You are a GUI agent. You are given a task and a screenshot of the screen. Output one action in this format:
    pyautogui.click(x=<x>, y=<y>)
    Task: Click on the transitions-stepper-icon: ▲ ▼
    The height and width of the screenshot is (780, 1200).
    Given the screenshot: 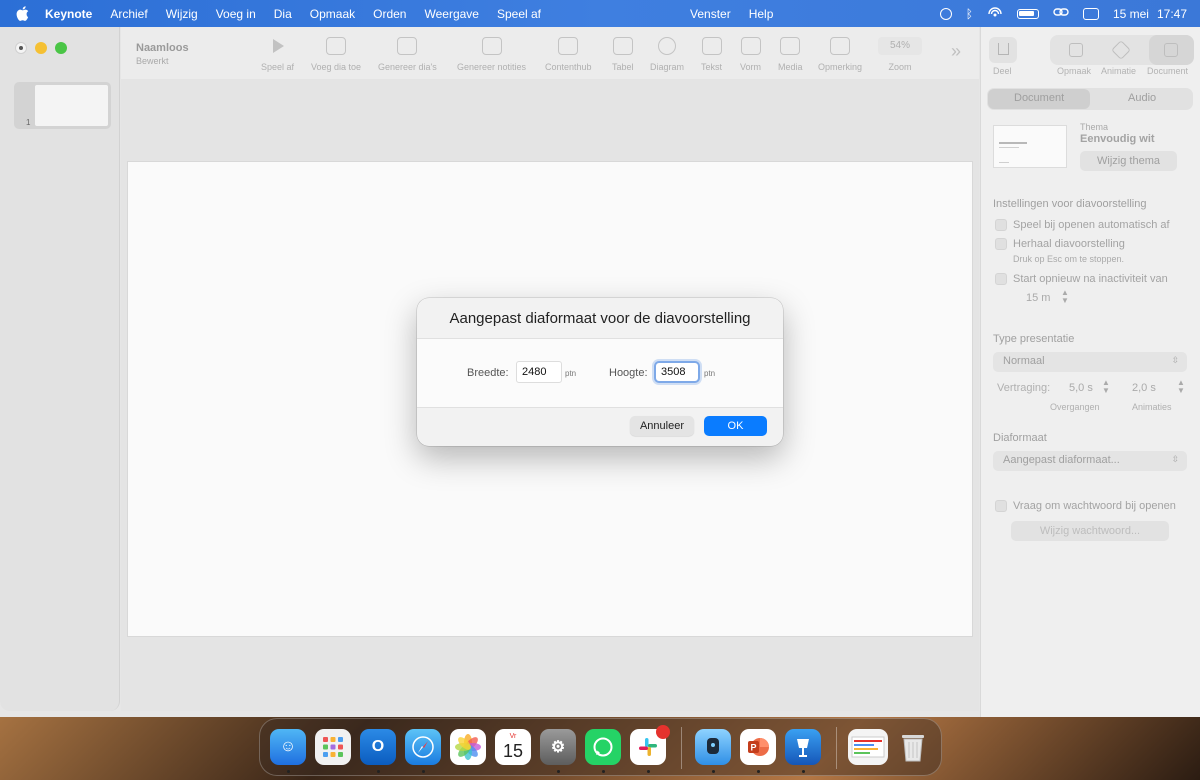 What is the action you would take?
    pyautogui.click(x=1106, y=387)
    